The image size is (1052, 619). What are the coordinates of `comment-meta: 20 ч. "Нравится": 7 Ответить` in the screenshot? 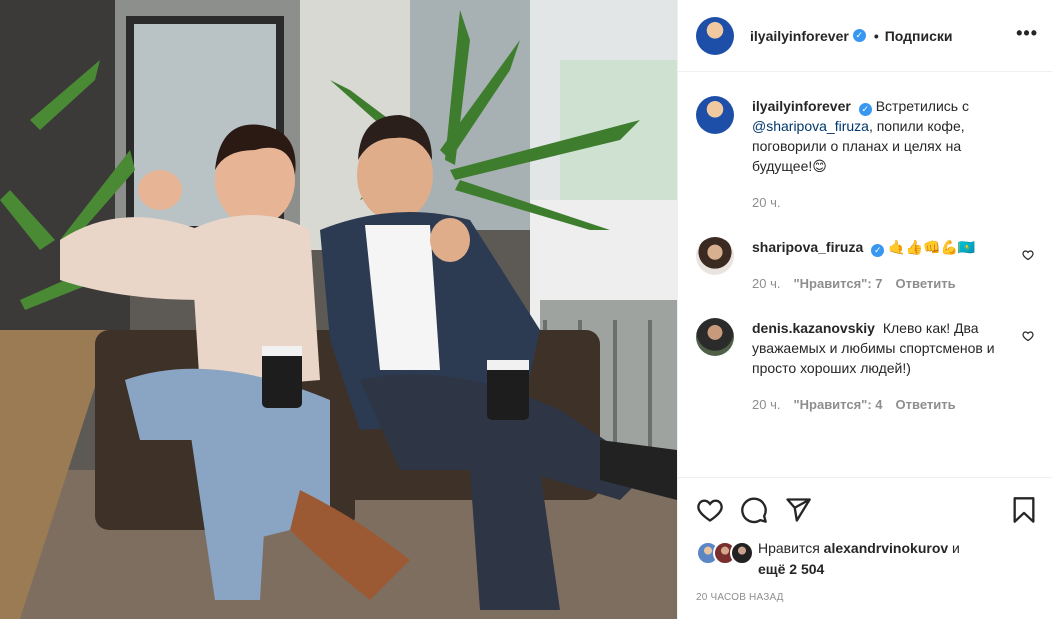 It's located at (883, 284).